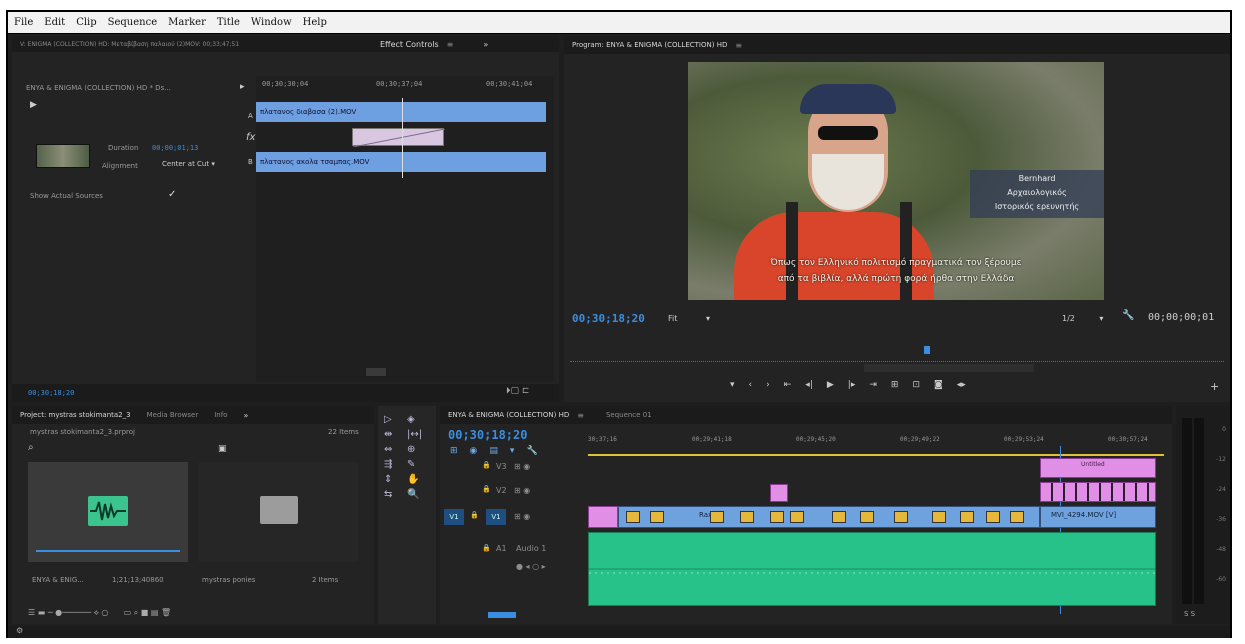  I want to click on search-icon: ⌕, so click(31, 447).